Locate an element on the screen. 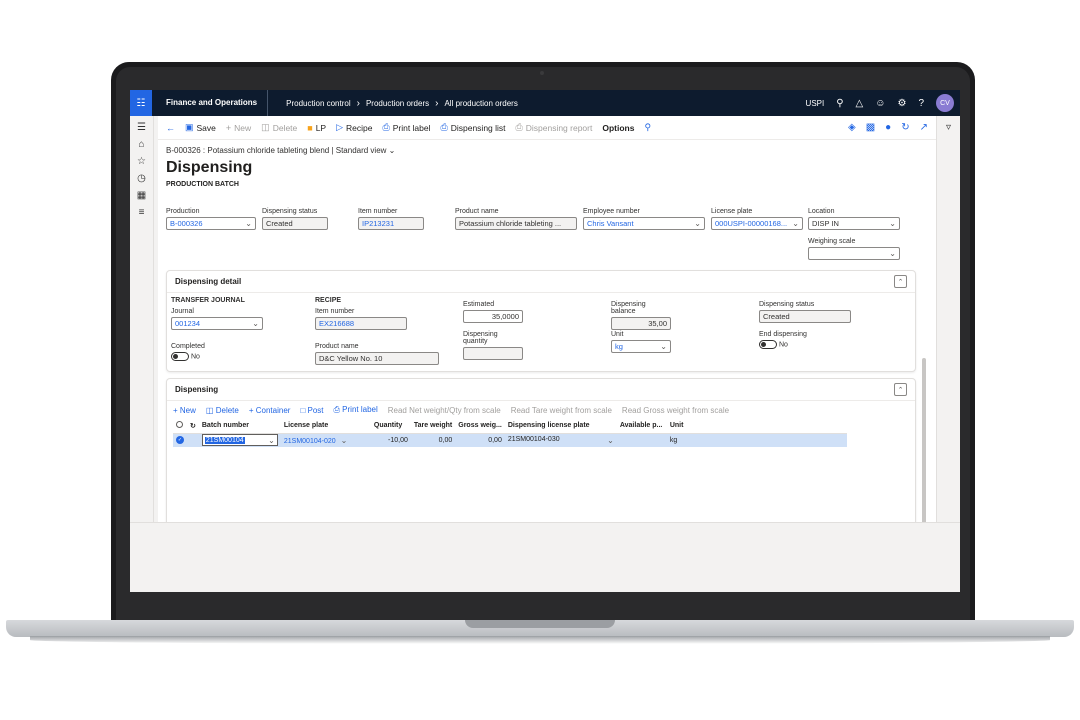  completed-toggle is located at coordinates (180, 356).